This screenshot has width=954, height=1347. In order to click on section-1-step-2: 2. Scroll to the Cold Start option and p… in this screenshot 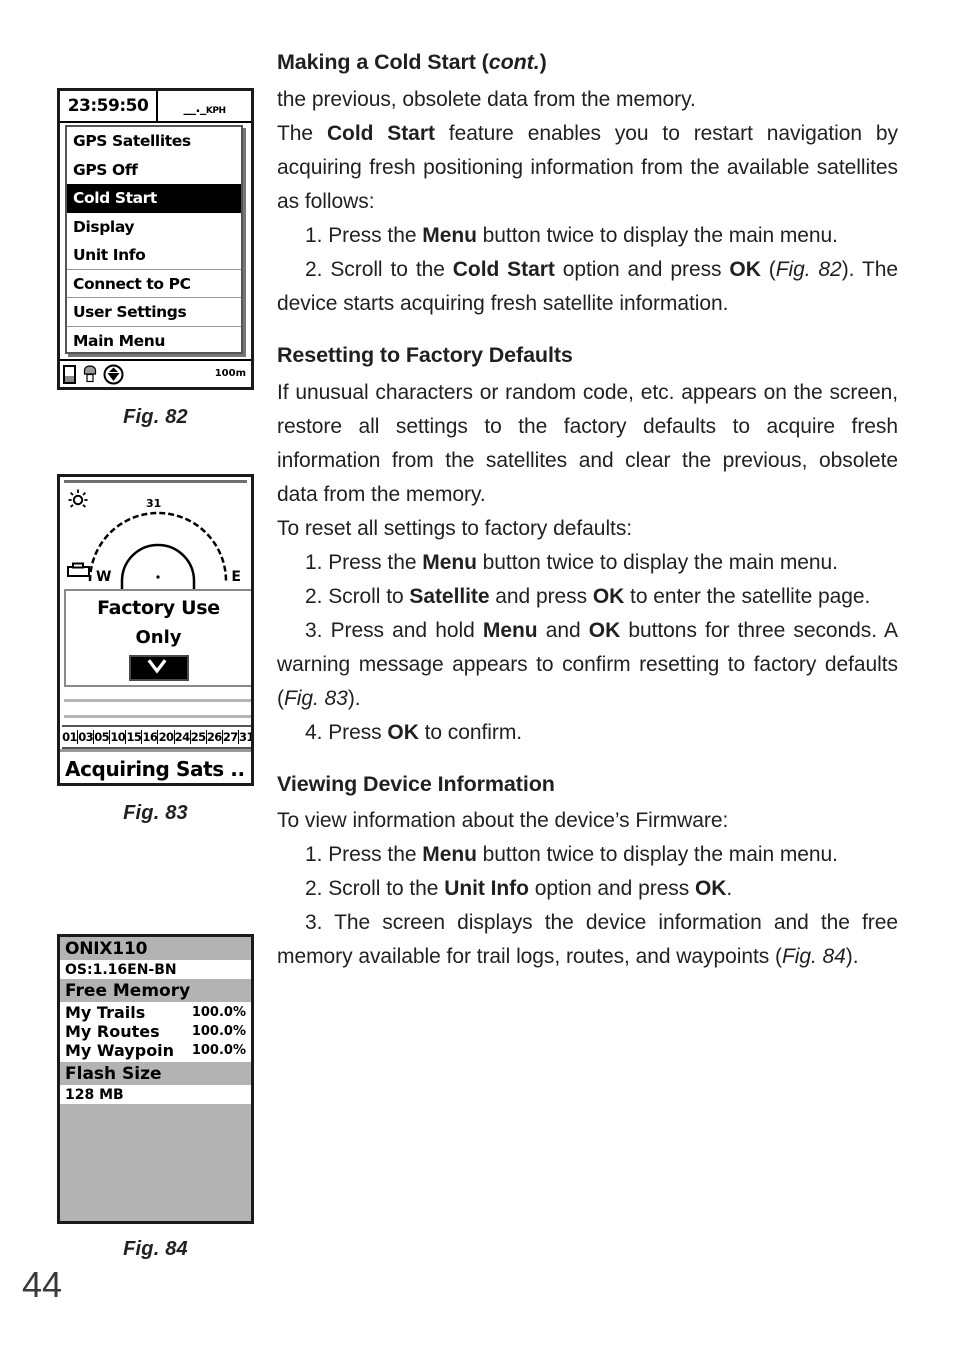, I will do `click(587, 286)`.